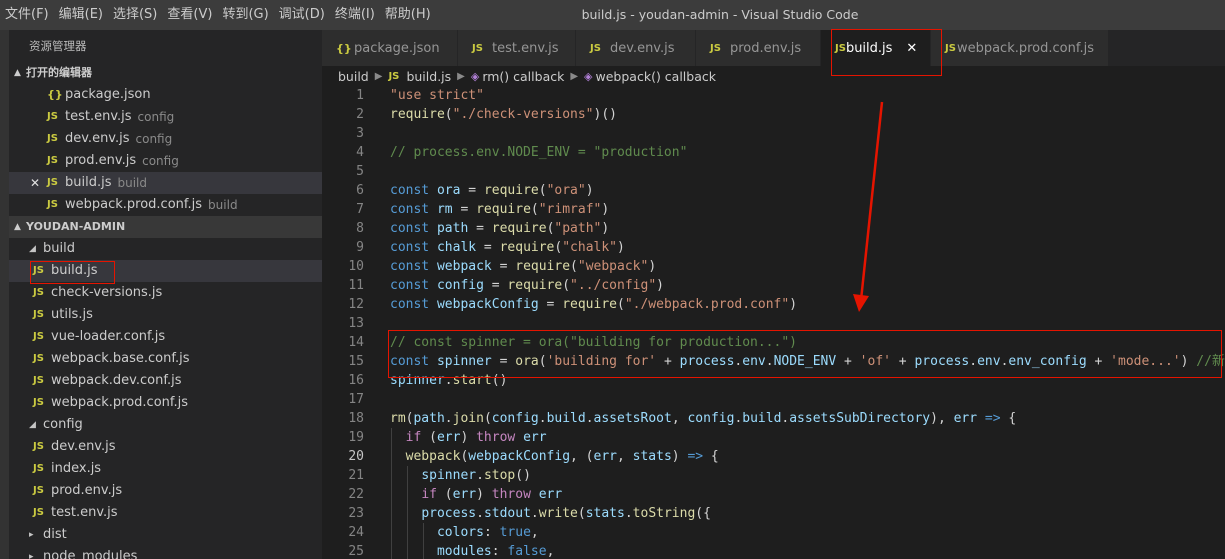  Describe the element at coordinates (161, 381) in the screenshot. I see `tree-file: JS webpack.dev.conf.js` at that location.